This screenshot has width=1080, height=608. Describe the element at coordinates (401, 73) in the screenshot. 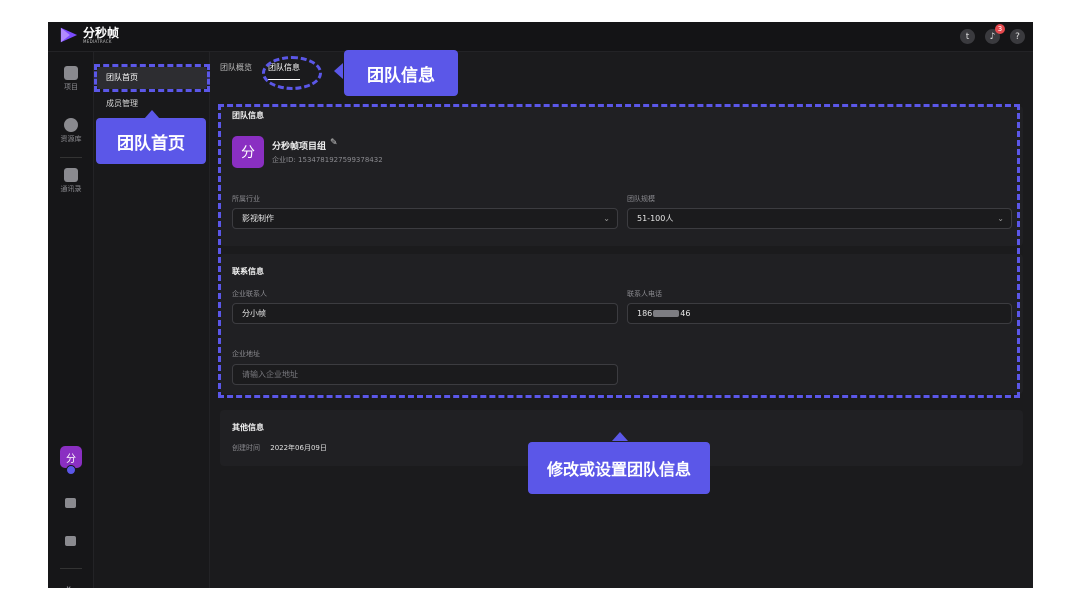

I see `team-info-callout: 团队信息` at that location.